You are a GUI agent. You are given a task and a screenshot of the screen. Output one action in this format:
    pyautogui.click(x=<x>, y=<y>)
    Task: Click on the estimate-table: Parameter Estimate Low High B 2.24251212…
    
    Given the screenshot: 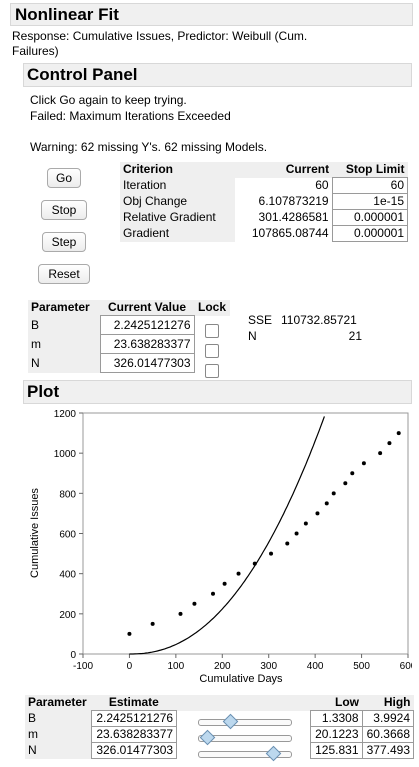 What is the action you would take?
    pyautogui.click(x=220, y=727)
    